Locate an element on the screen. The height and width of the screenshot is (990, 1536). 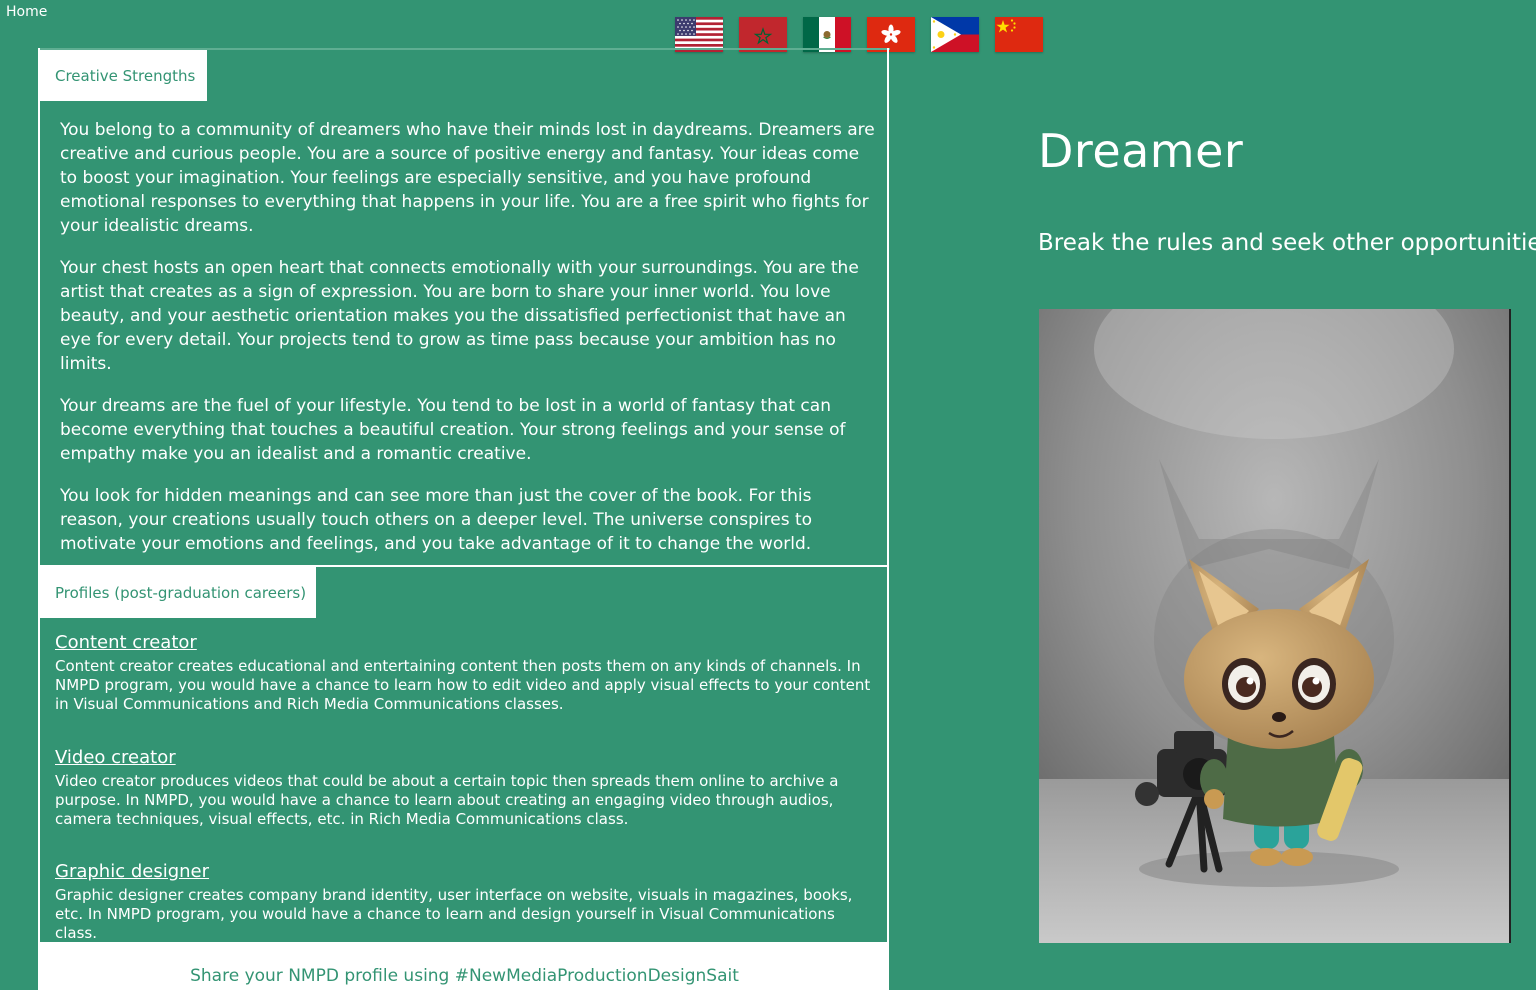
career-link-video-creator: Video creator is located at coordinates (115, 757).